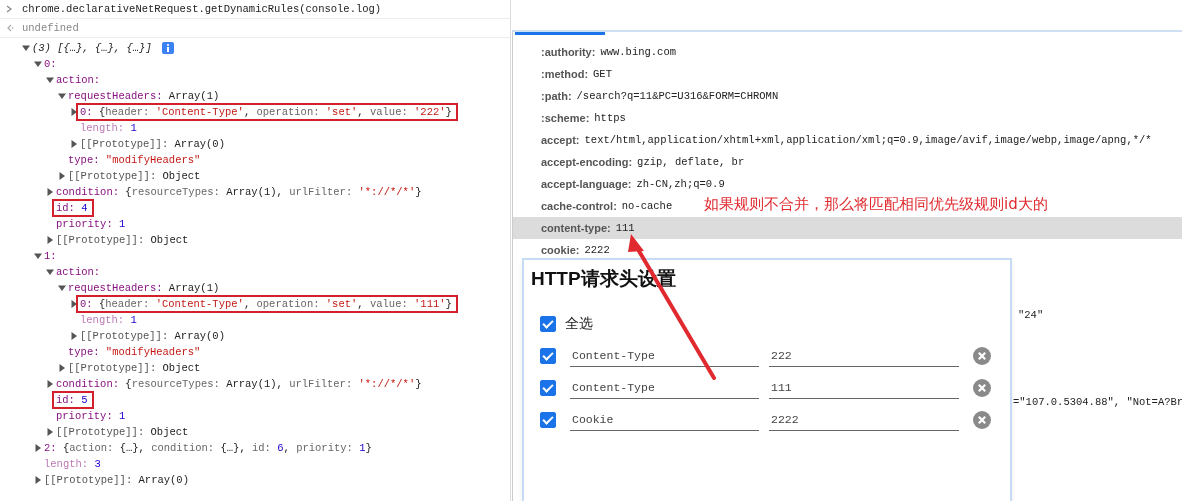  What do you see at coordinates (864, 420) in the screenshot?
I see `header-value-field: 2222` at bounding box center [864, 420].